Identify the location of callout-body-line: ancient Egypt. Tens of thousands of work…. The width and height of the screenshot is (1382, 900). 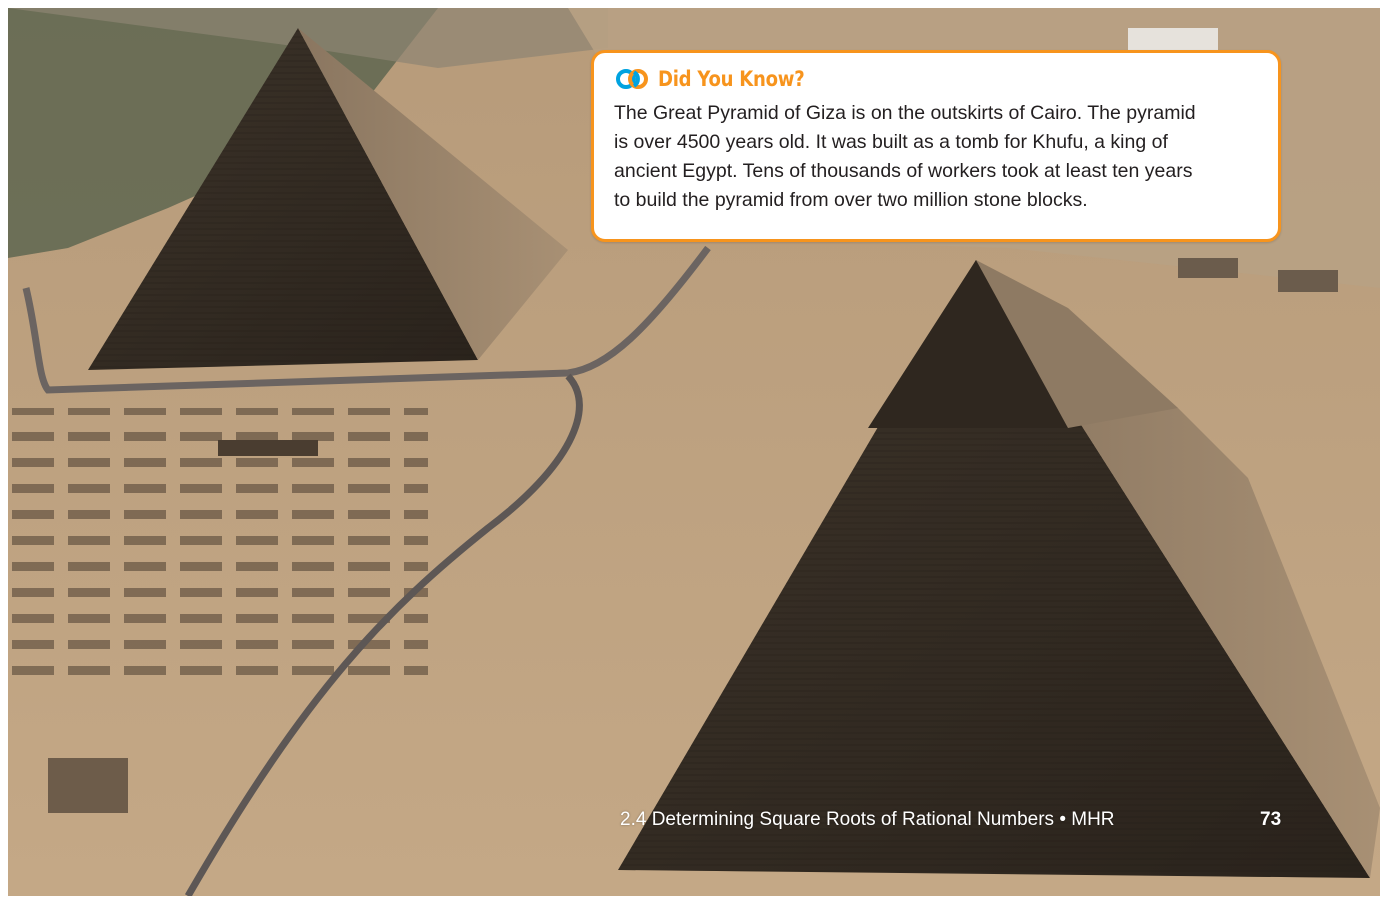
(903, 171).